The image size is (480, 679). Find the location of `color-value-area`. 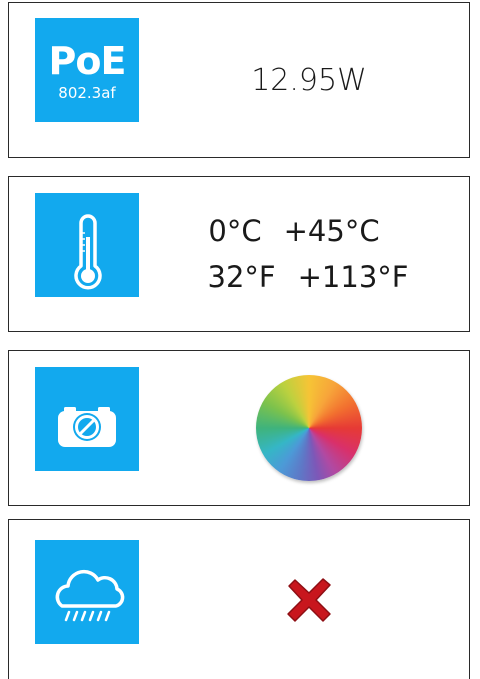

color-value-area is located at coordinates (314, 428).